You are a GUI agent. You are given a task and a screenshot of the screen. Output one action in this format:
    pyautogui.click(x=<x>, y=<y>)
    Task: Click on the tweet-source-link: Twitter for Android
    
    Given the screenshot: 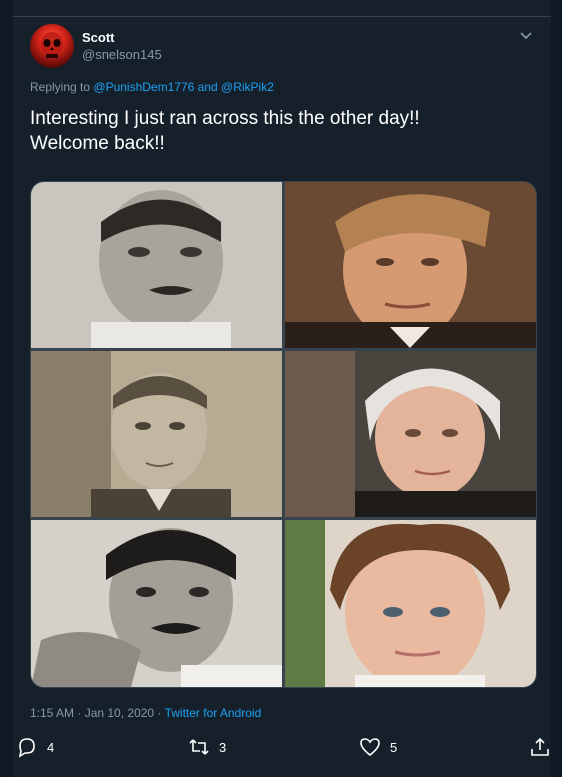 What is the action you would take?
    pyautogui.click(x=213, y=713)
    